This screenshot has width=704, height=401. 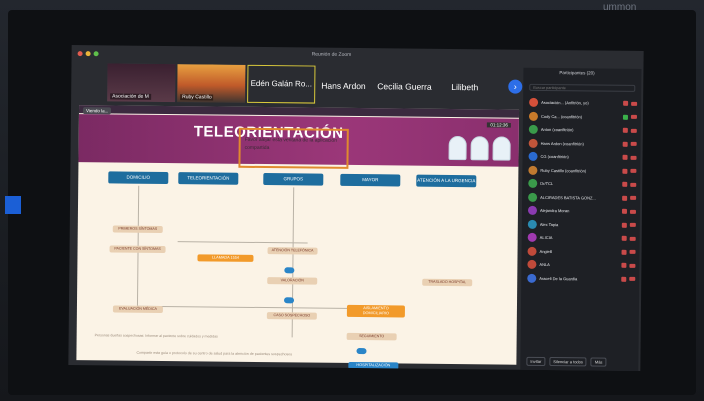 What do you see at coordinates (582, 184) in the screenshot?
I see `participant-row: Dr/TCL` at bounding box center [582, 184].